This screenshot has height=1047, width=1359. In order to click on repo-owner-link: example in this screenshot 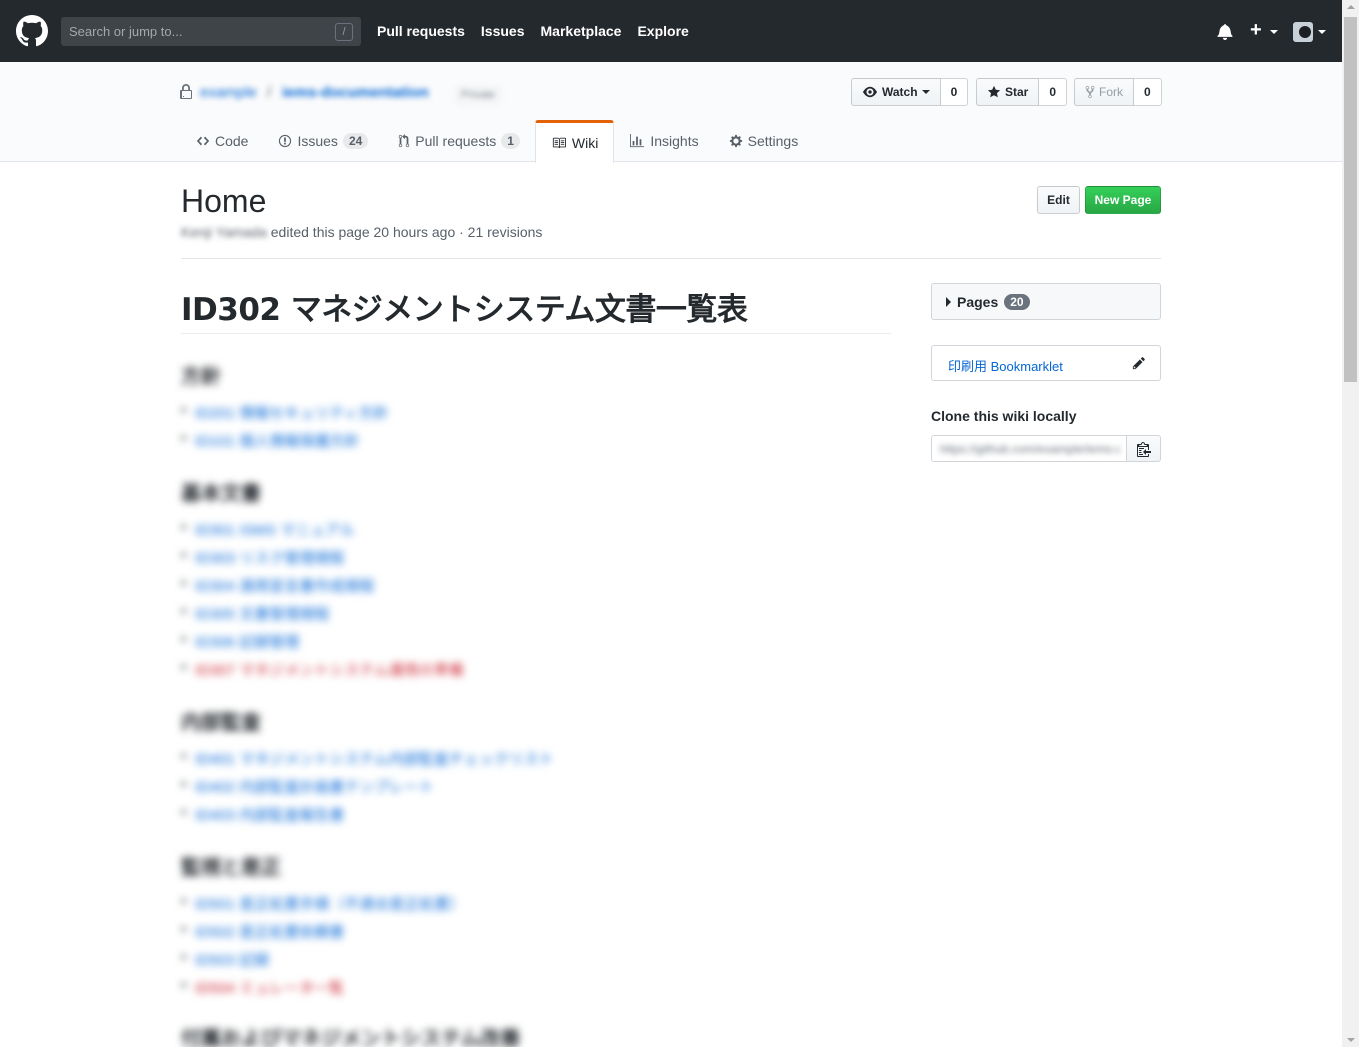, I will do `click(228, 92)`.